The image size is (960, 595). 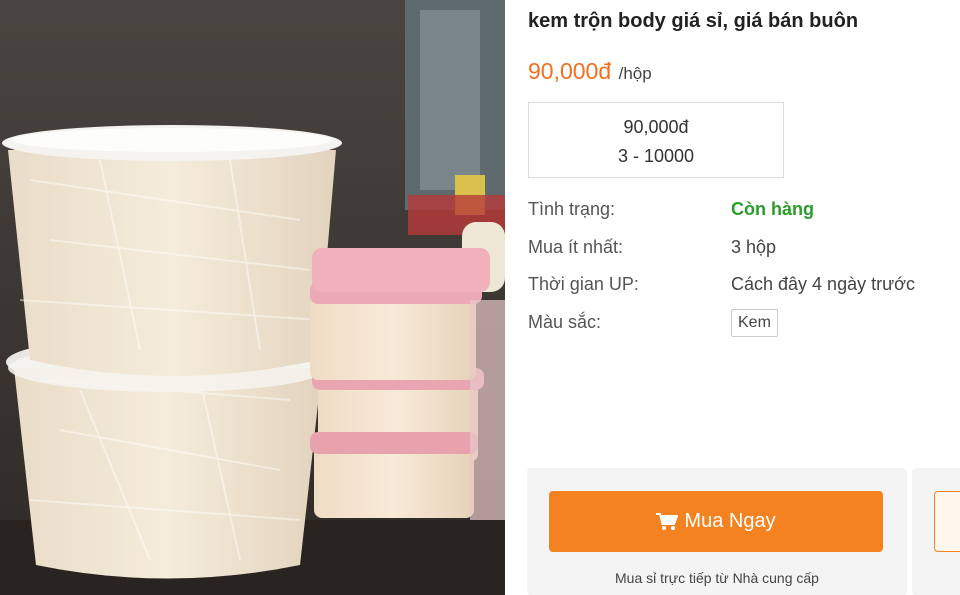 I want to click on min-order-value: 3 hộp, so click(x=754, y=246).